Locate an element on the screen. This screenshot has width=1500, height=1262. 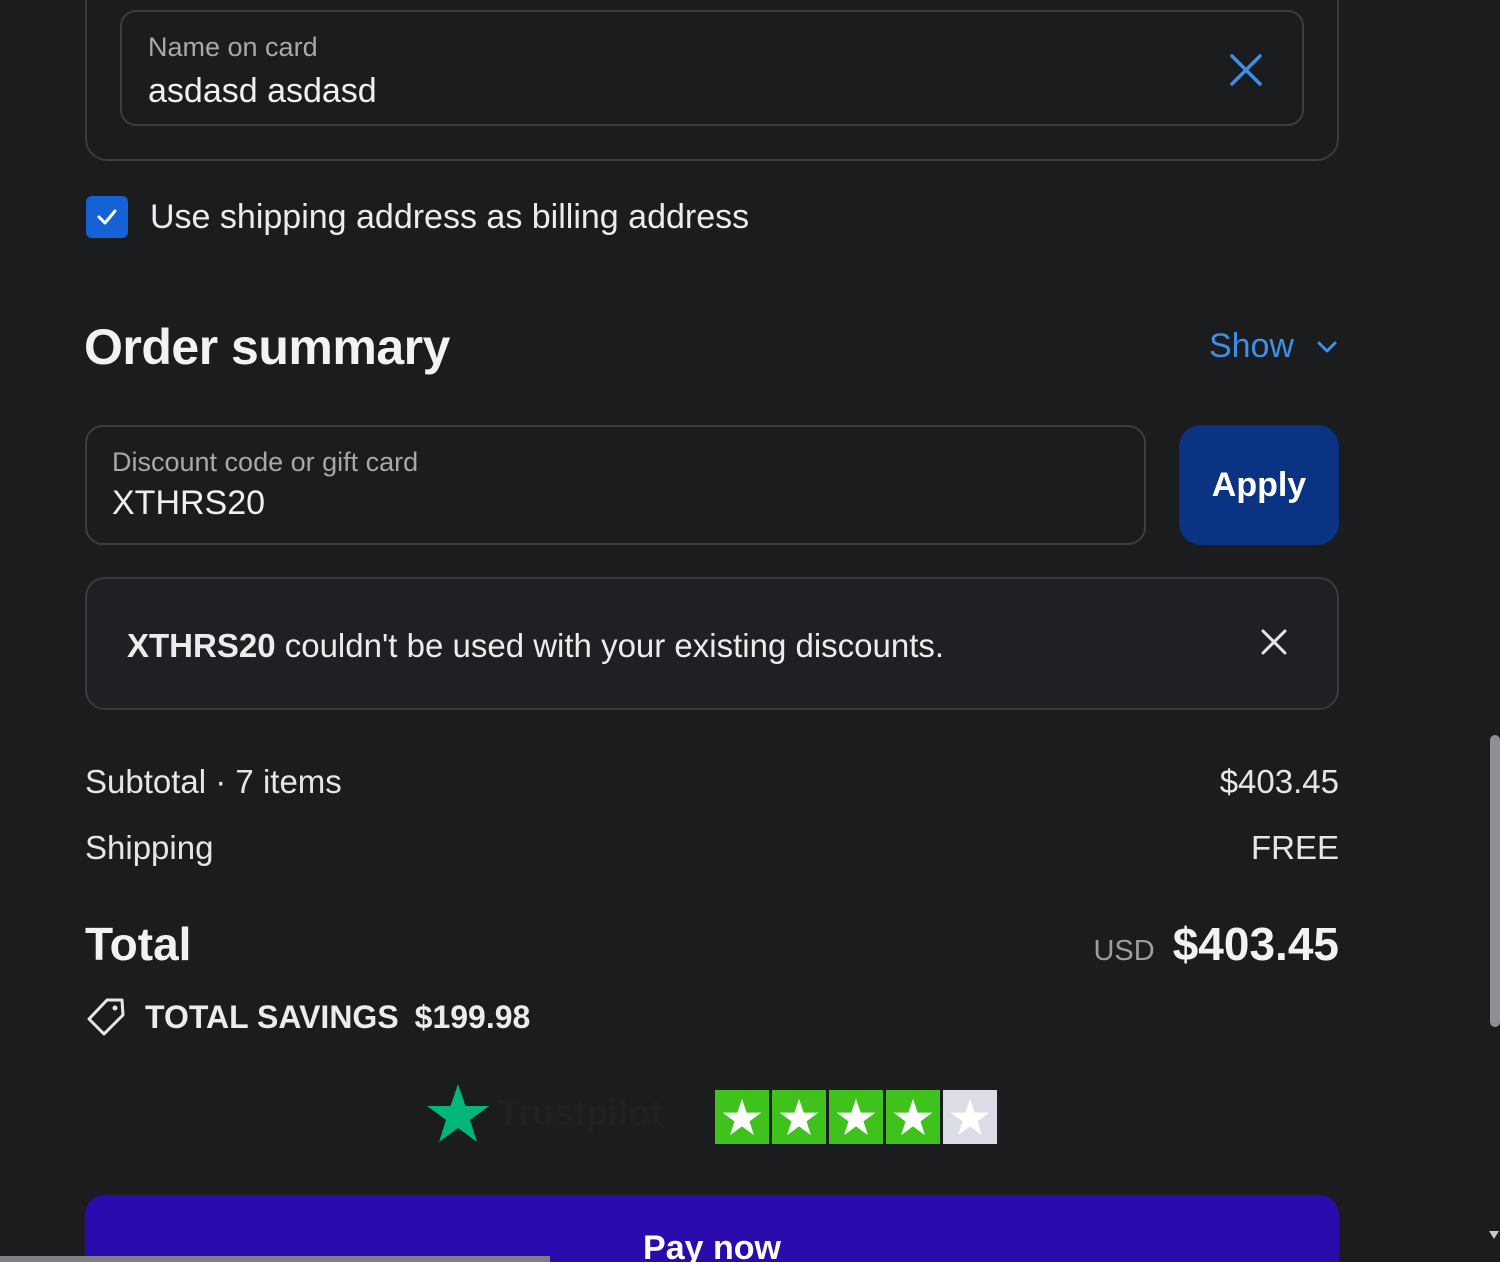
billing-address-checkbox is located at coordinates (107, 217).